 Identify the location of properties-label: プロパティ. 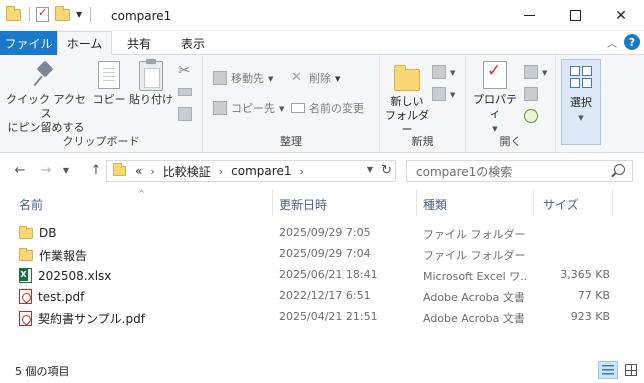
(495, 106).